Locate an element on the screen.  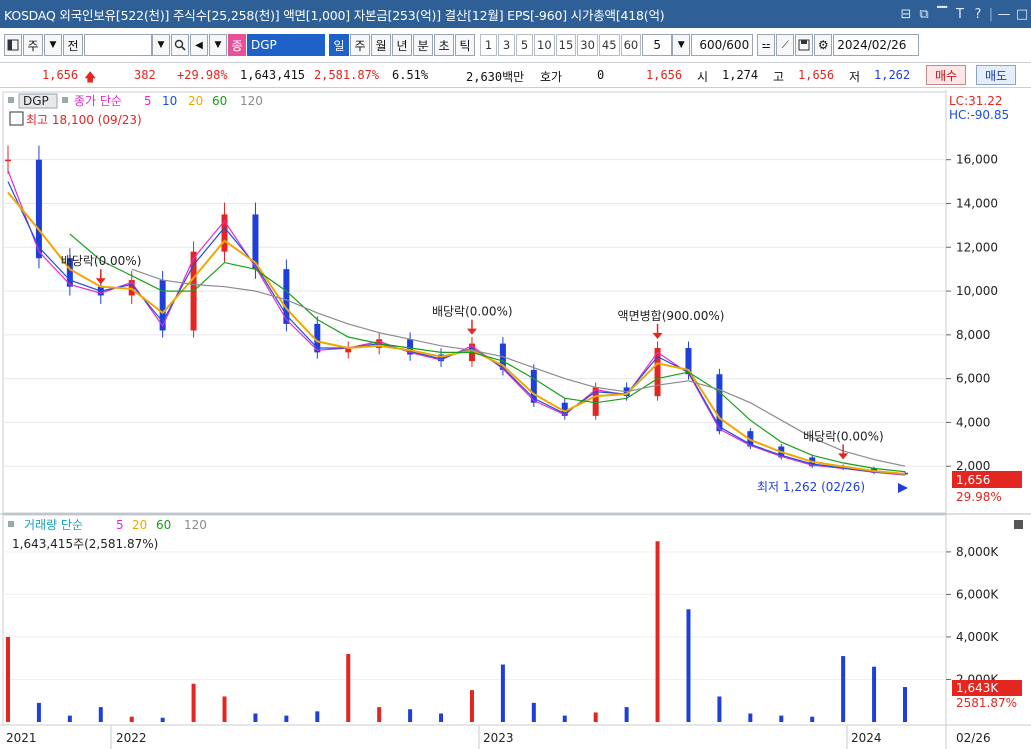
ma-legend-5: 5 is located at coordinates (148, 101).